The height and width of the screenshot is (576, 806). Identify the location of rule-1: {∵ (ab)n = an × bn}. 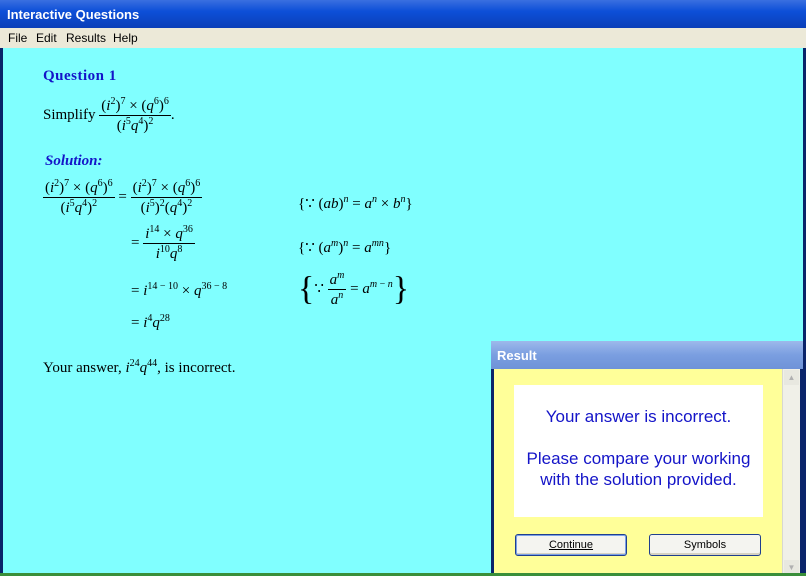
(355, 203).